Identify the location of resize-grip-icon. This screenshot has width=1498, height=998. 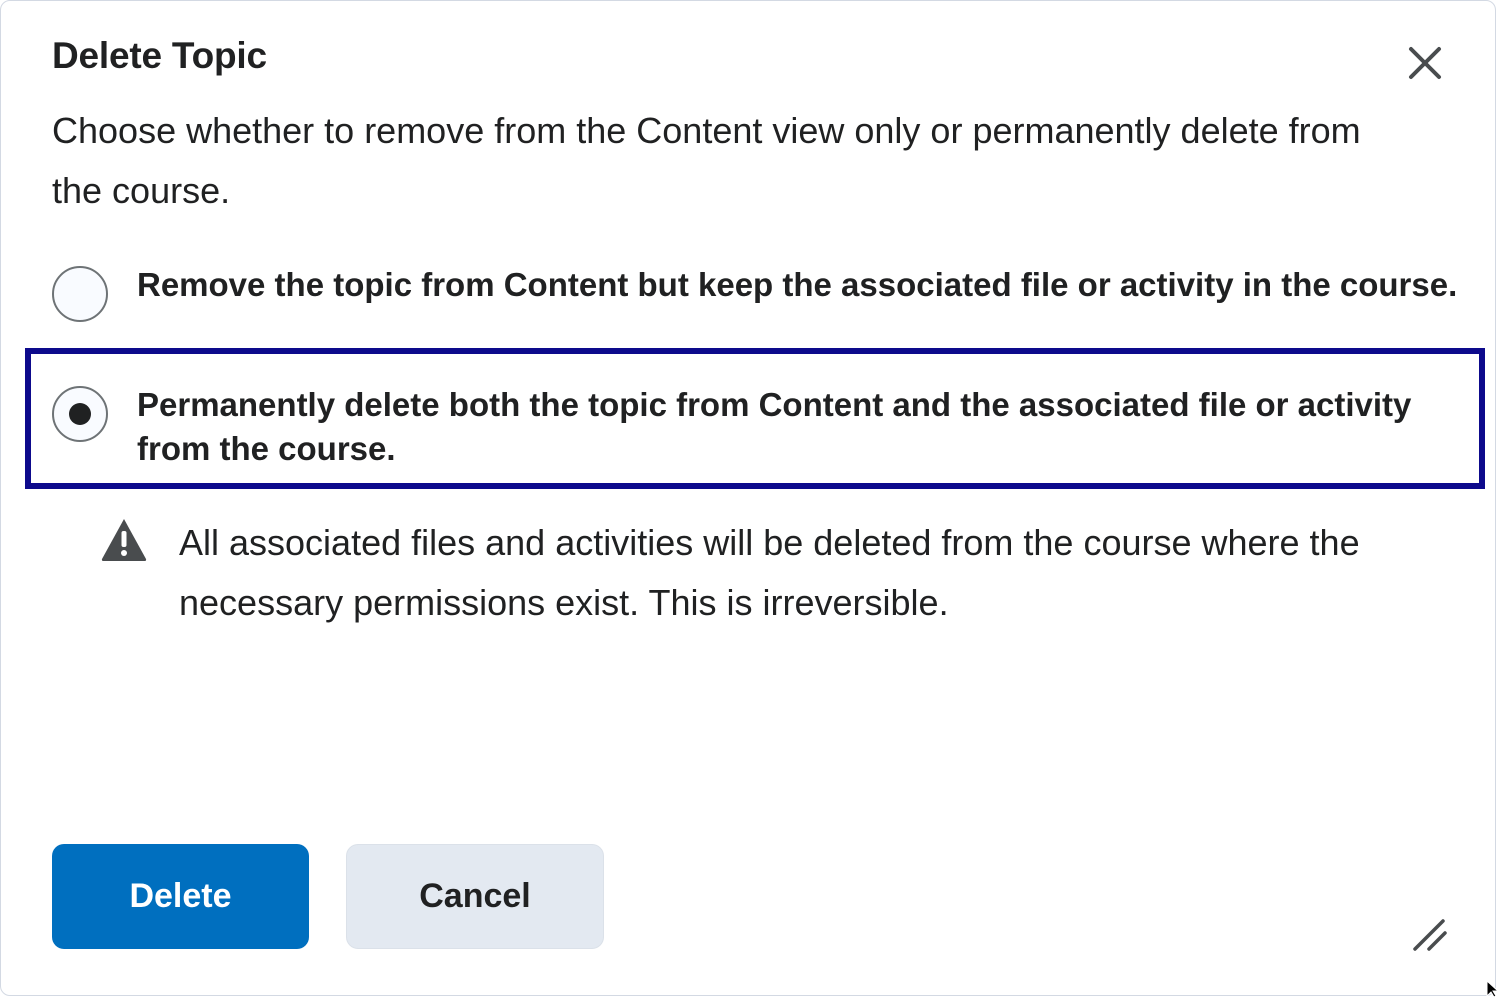
(1431, 933).